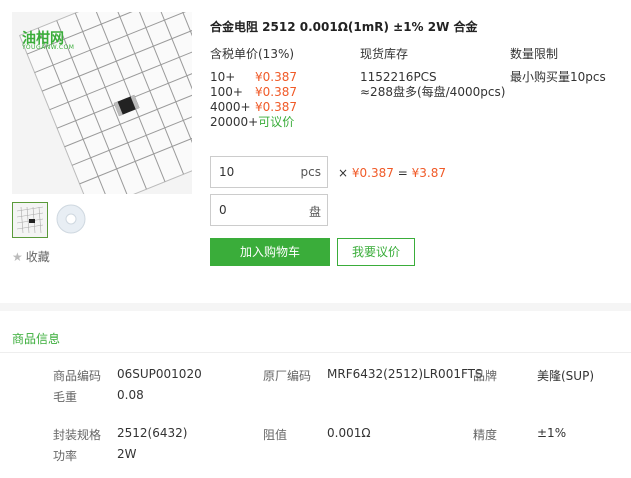  I want to click on info-value: 美隆(SUP), so click(566, 376).